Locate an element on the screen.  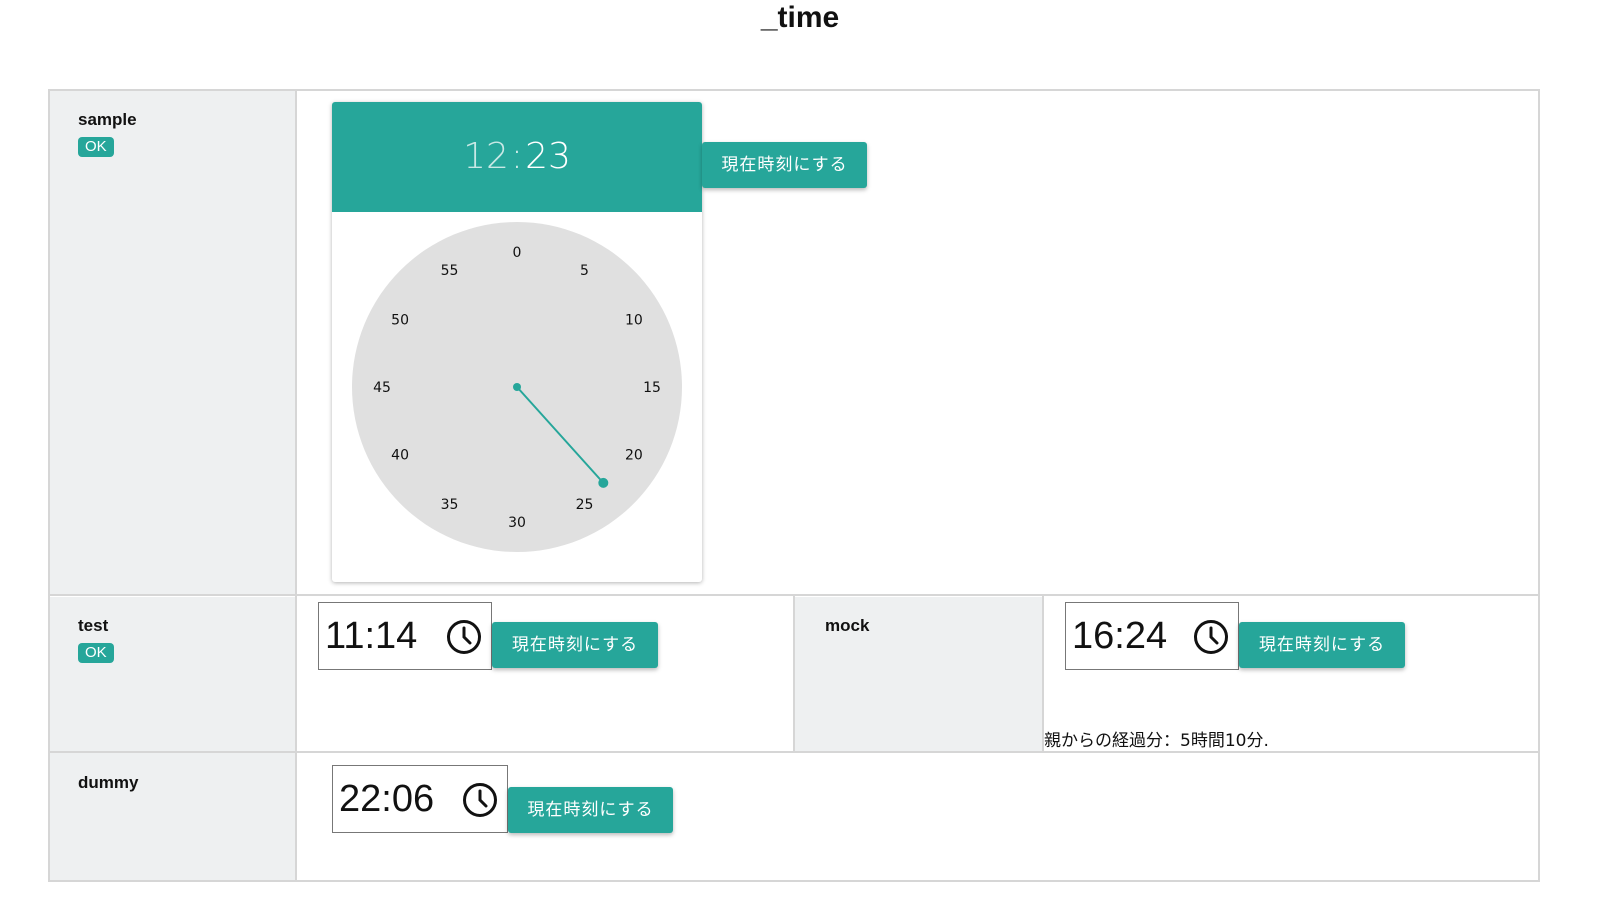
status-badge-test: OK is located at coordinates (96, 653).